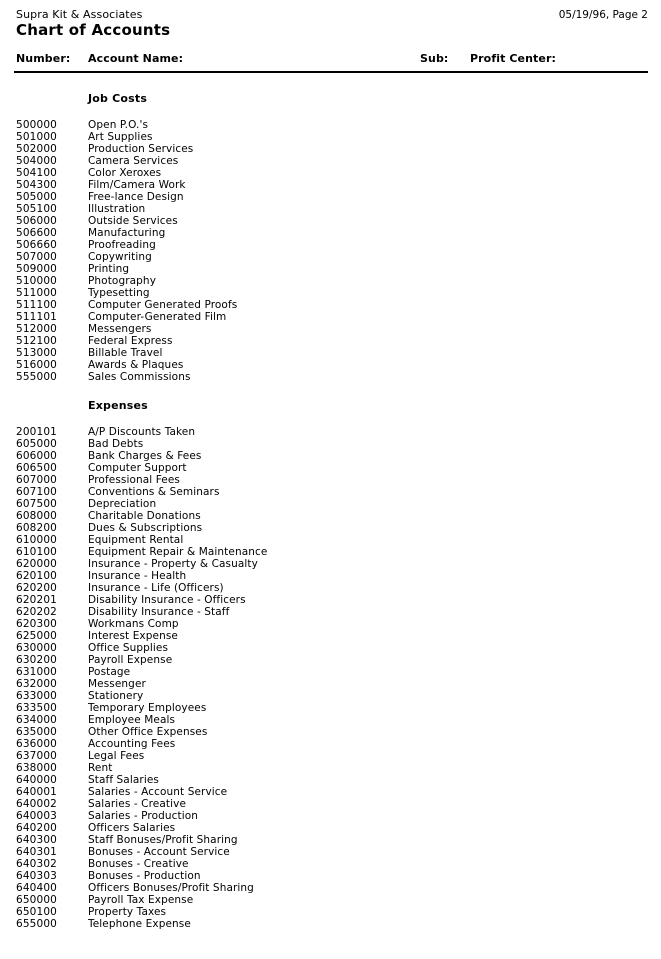 The width and height of the screenshot is (661, 959). Describe the element at coordinates (330, 612) in the screenshot. I see `table-row: 620202 Disability Insurance - Staff` at that location.